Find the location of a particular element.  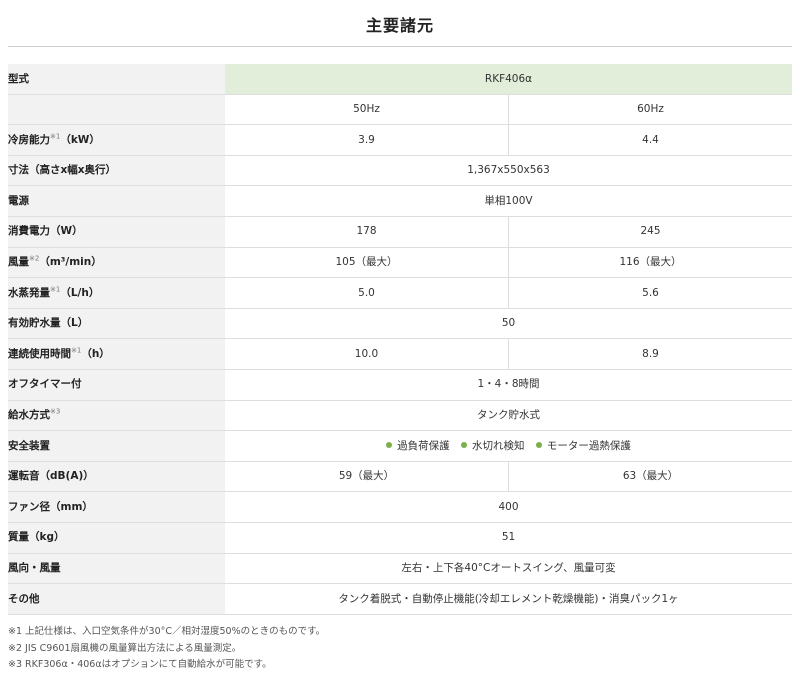

footnote-3: ※3 RKF306α・406αはオプションにて自動給水が可能です。 is located at coordinates (140, 664).